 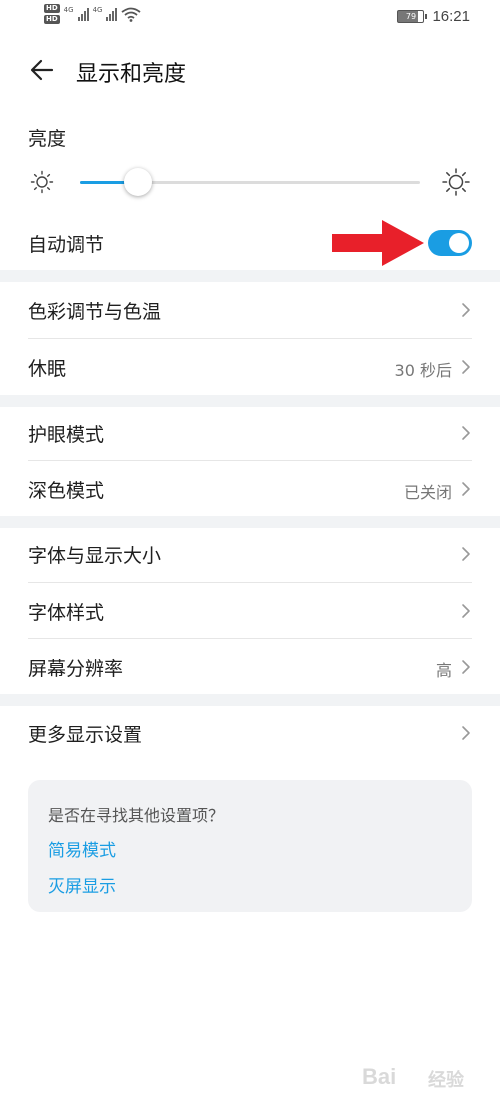 I want to click on row-screen-resolution: 屏幕分辨率 高, so click(x=250, y=667).